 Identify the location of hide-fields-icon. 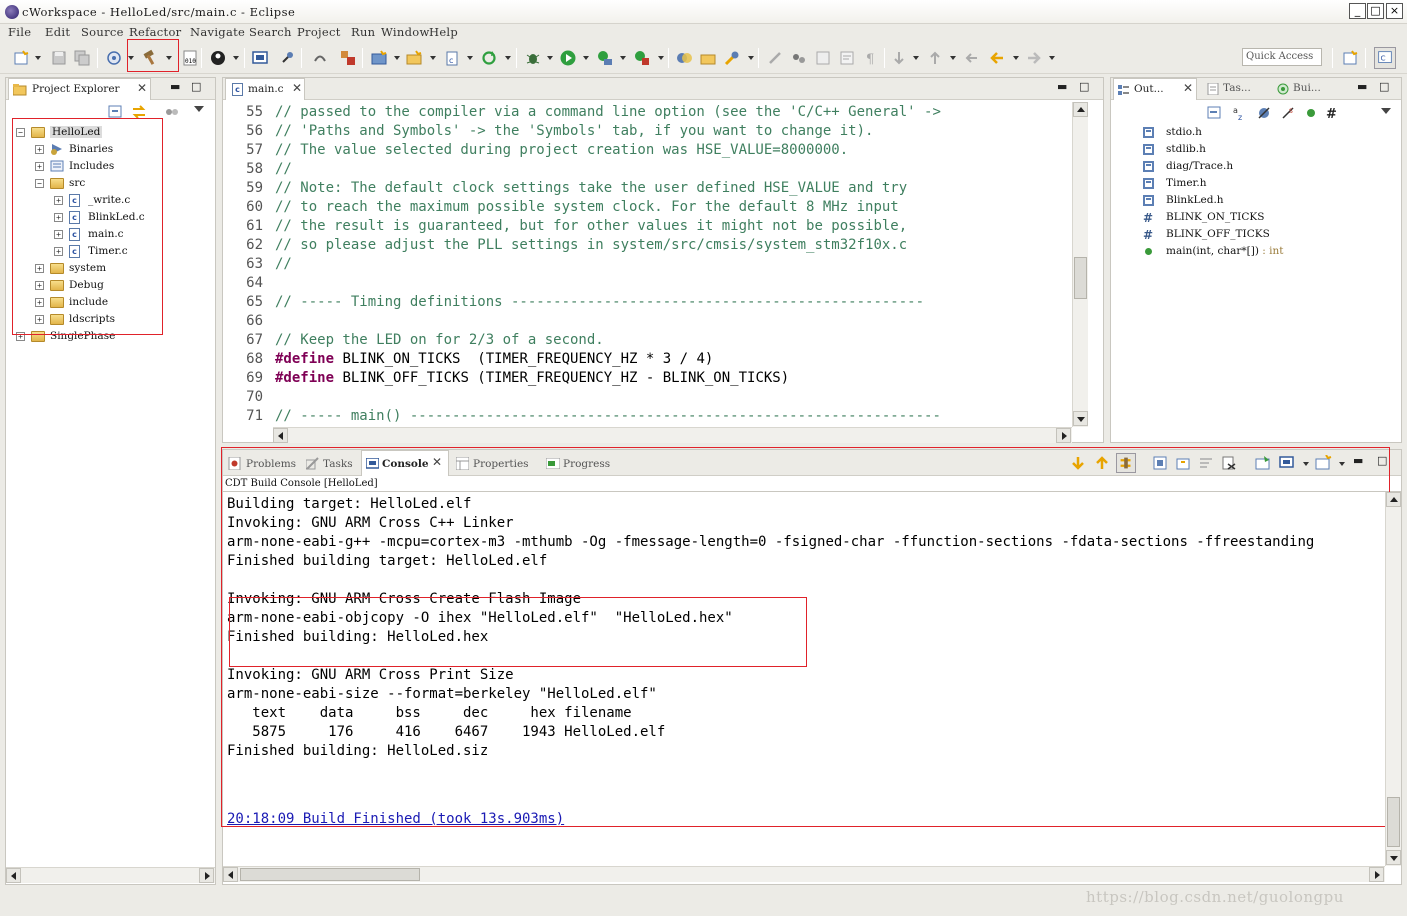
(1264, 113).